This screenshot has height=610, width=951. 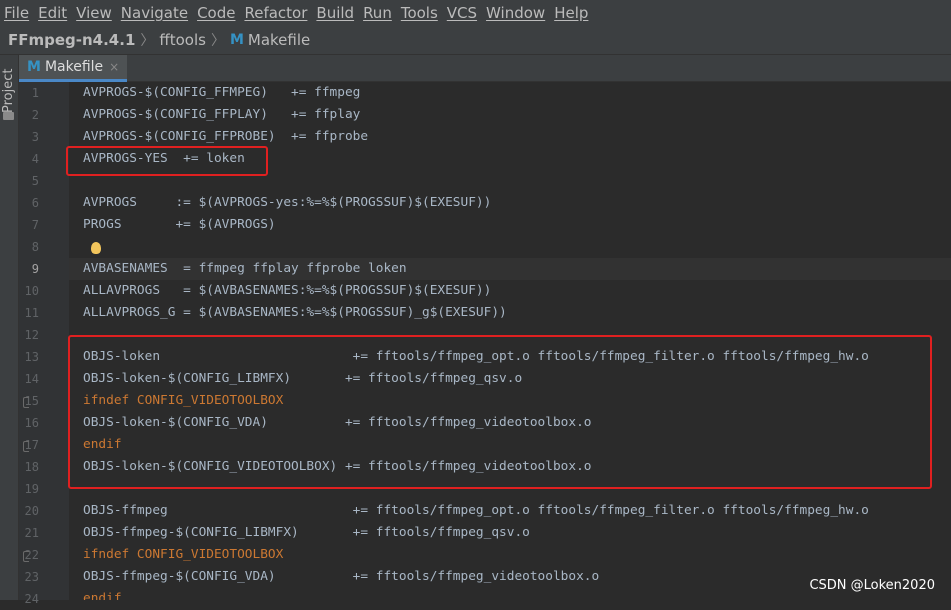 I want to click on left-tool-strip: Project, so click(x=9, y=327).